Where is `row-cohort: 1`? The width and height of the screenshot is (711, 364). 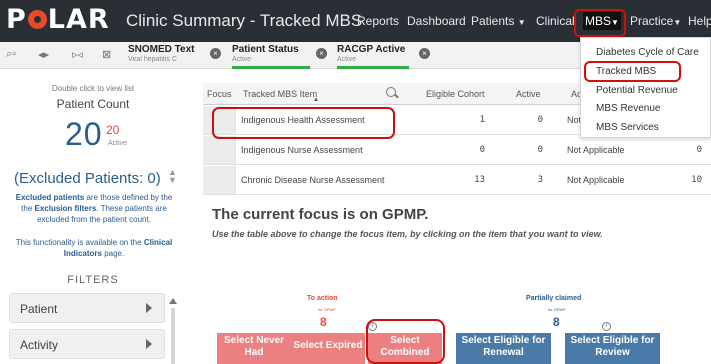
row-cohort: 1 is located at coordinates (482, 120).